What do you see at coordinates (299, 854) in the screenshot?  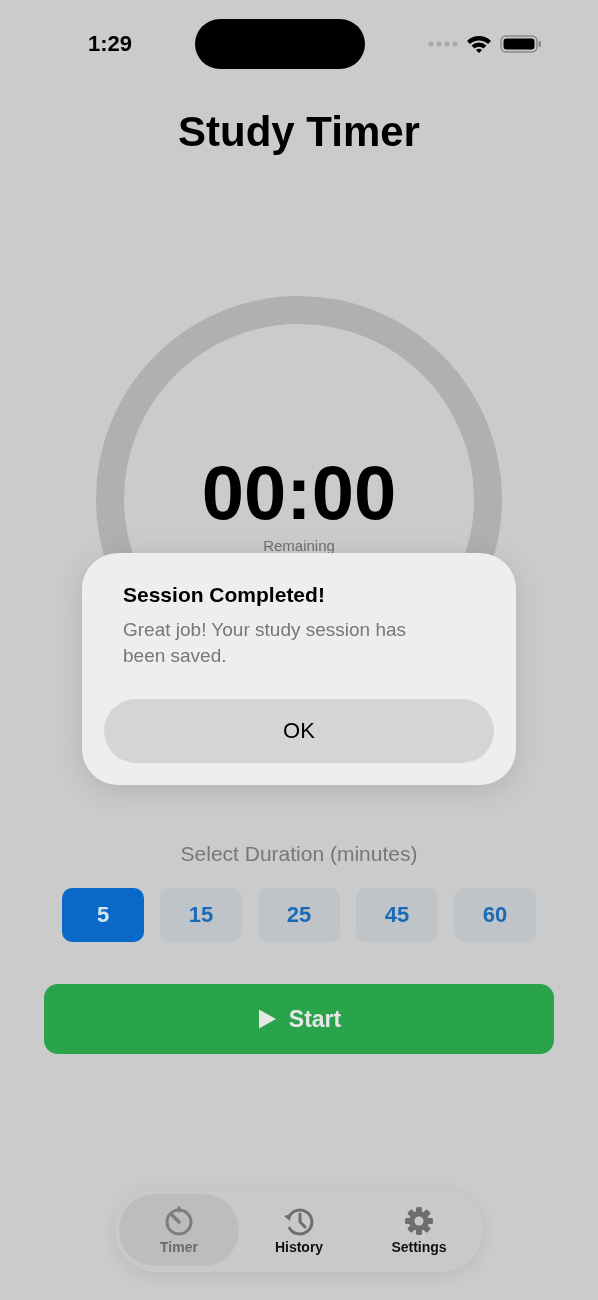 I see `duration-label: Select Duration (minutes)` at bounding box center [299, 854].